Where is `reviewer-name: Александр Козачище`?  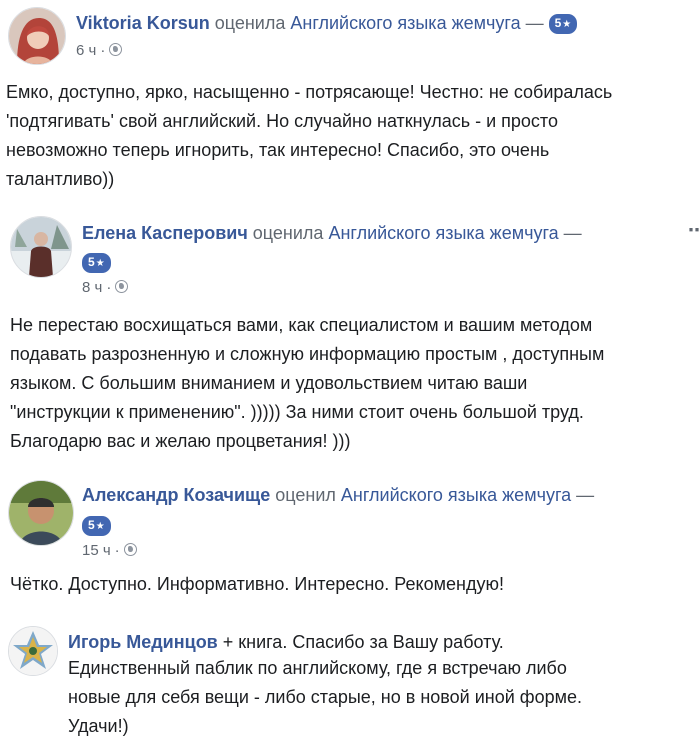
reviewer-name: Александр Козачище is located at coordinates (176, 495).